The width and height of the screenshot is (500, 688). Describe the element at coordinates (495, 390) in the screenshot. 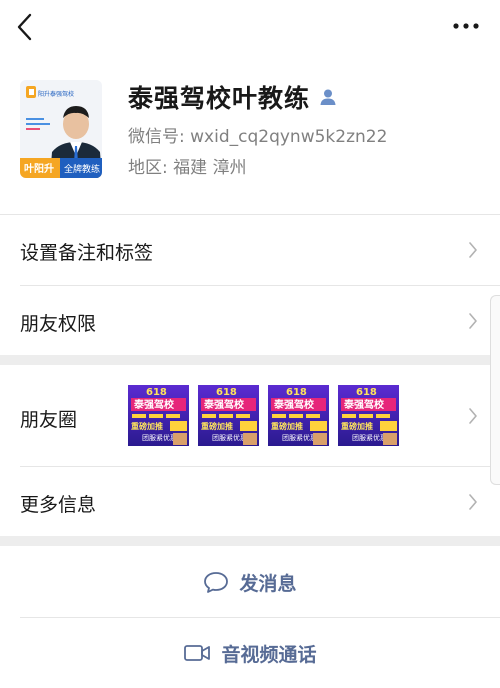

I see `scroll-handle` at that location.